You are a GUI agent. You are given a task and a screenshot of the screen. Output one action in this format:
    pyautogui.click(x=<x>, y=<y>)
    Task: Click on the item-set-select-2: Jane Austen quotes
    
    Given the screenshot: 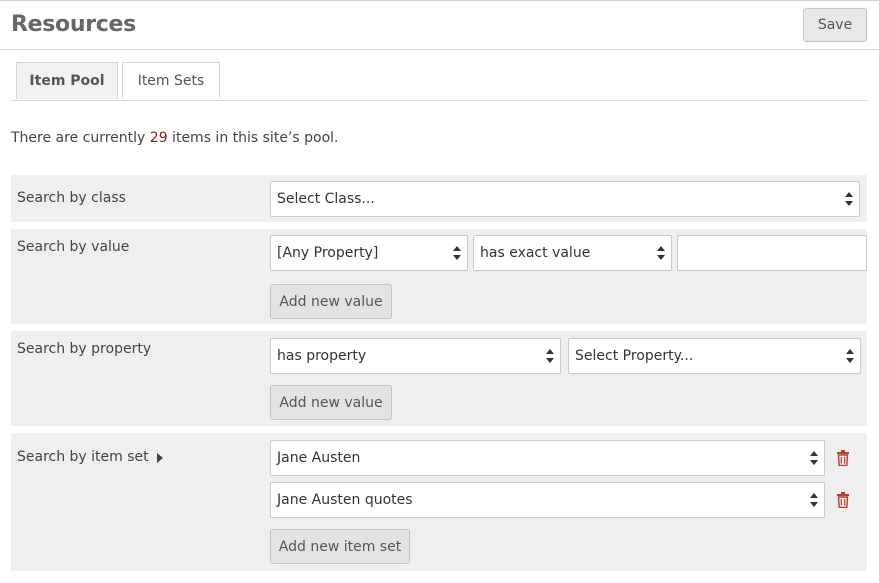 What is the action you would take?
    pyautogui.click(x=547, y=500)
    